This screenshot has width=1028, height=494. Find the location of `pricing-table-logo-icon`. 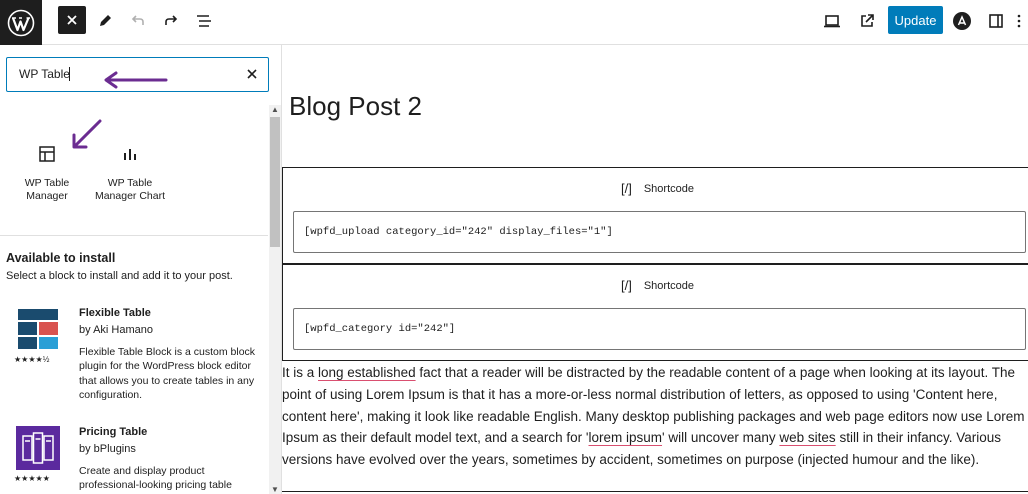

pricing-table-logo-icon is located at coordinates (38, 448).